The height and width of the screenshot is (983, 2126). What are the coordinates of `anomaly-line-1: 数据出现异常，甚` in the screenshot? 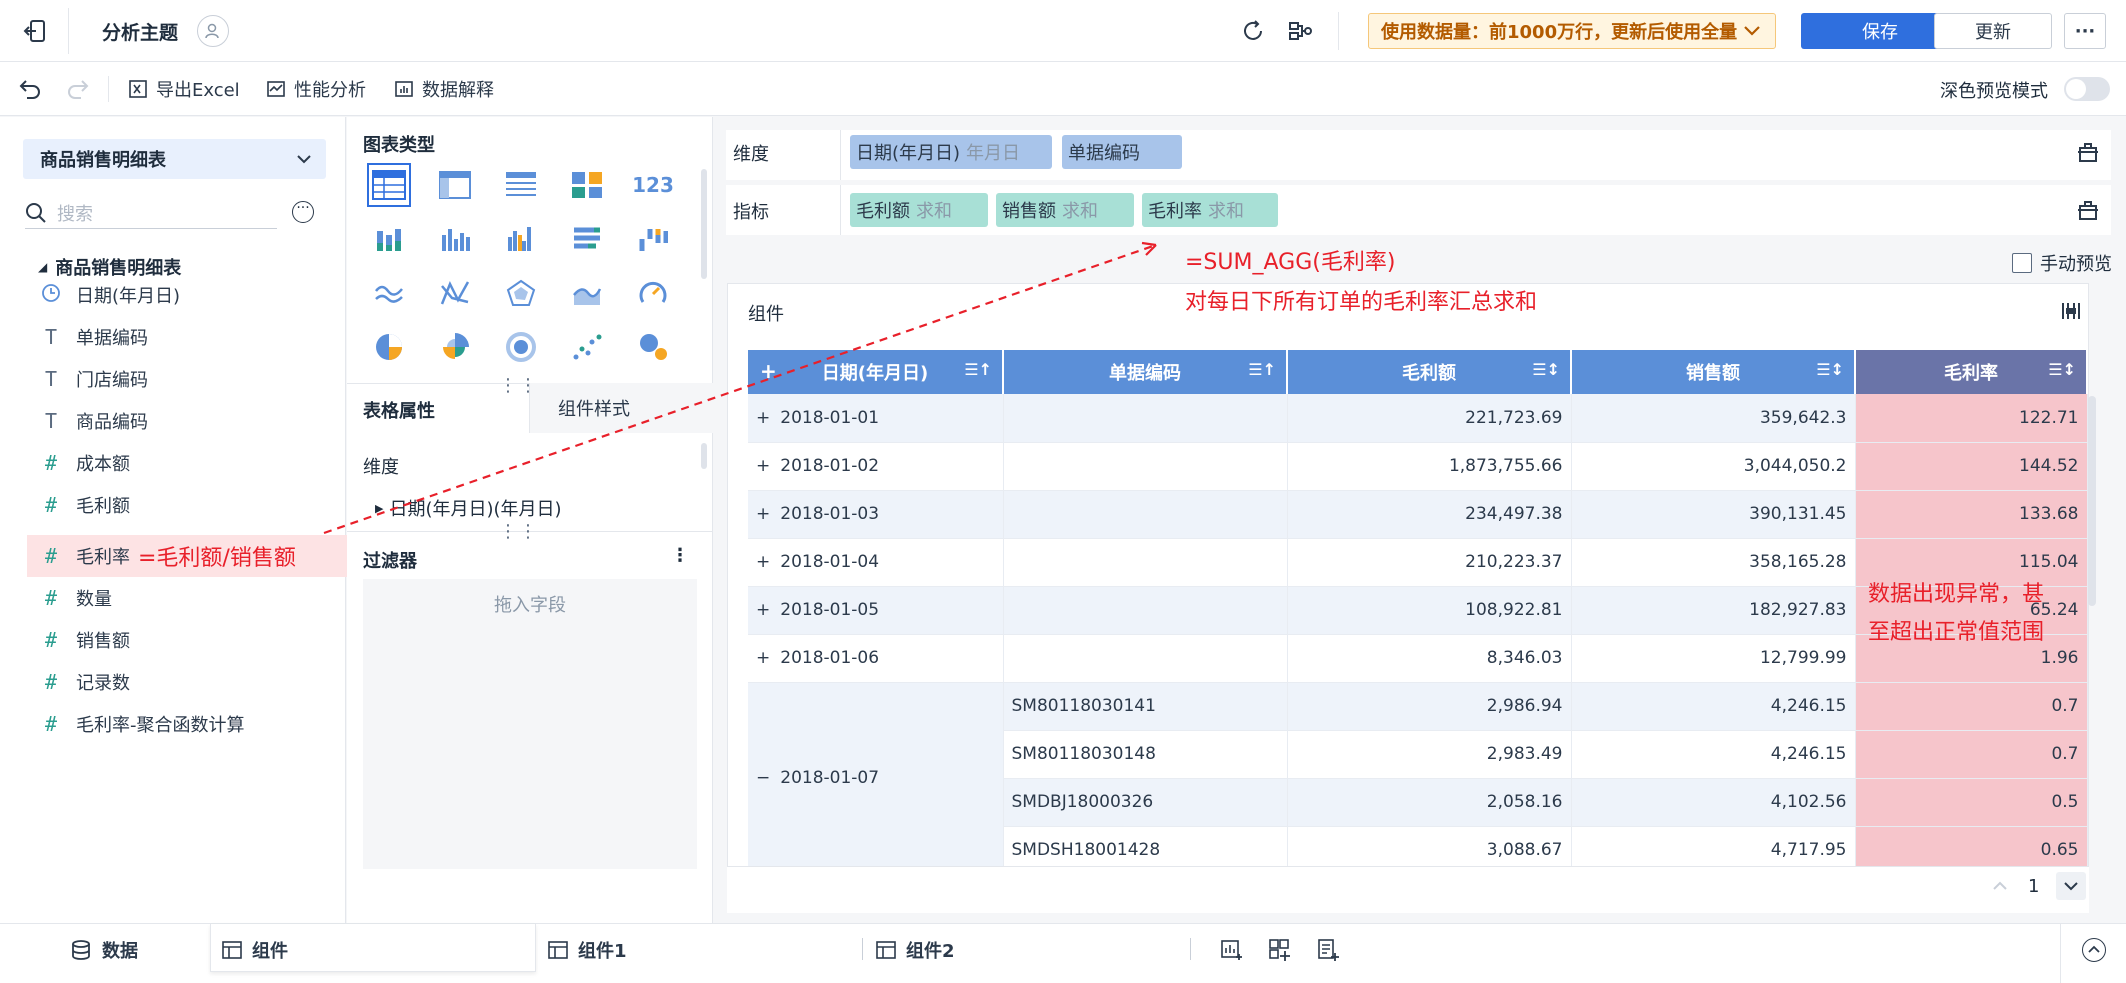 It's located at (1956, 594).